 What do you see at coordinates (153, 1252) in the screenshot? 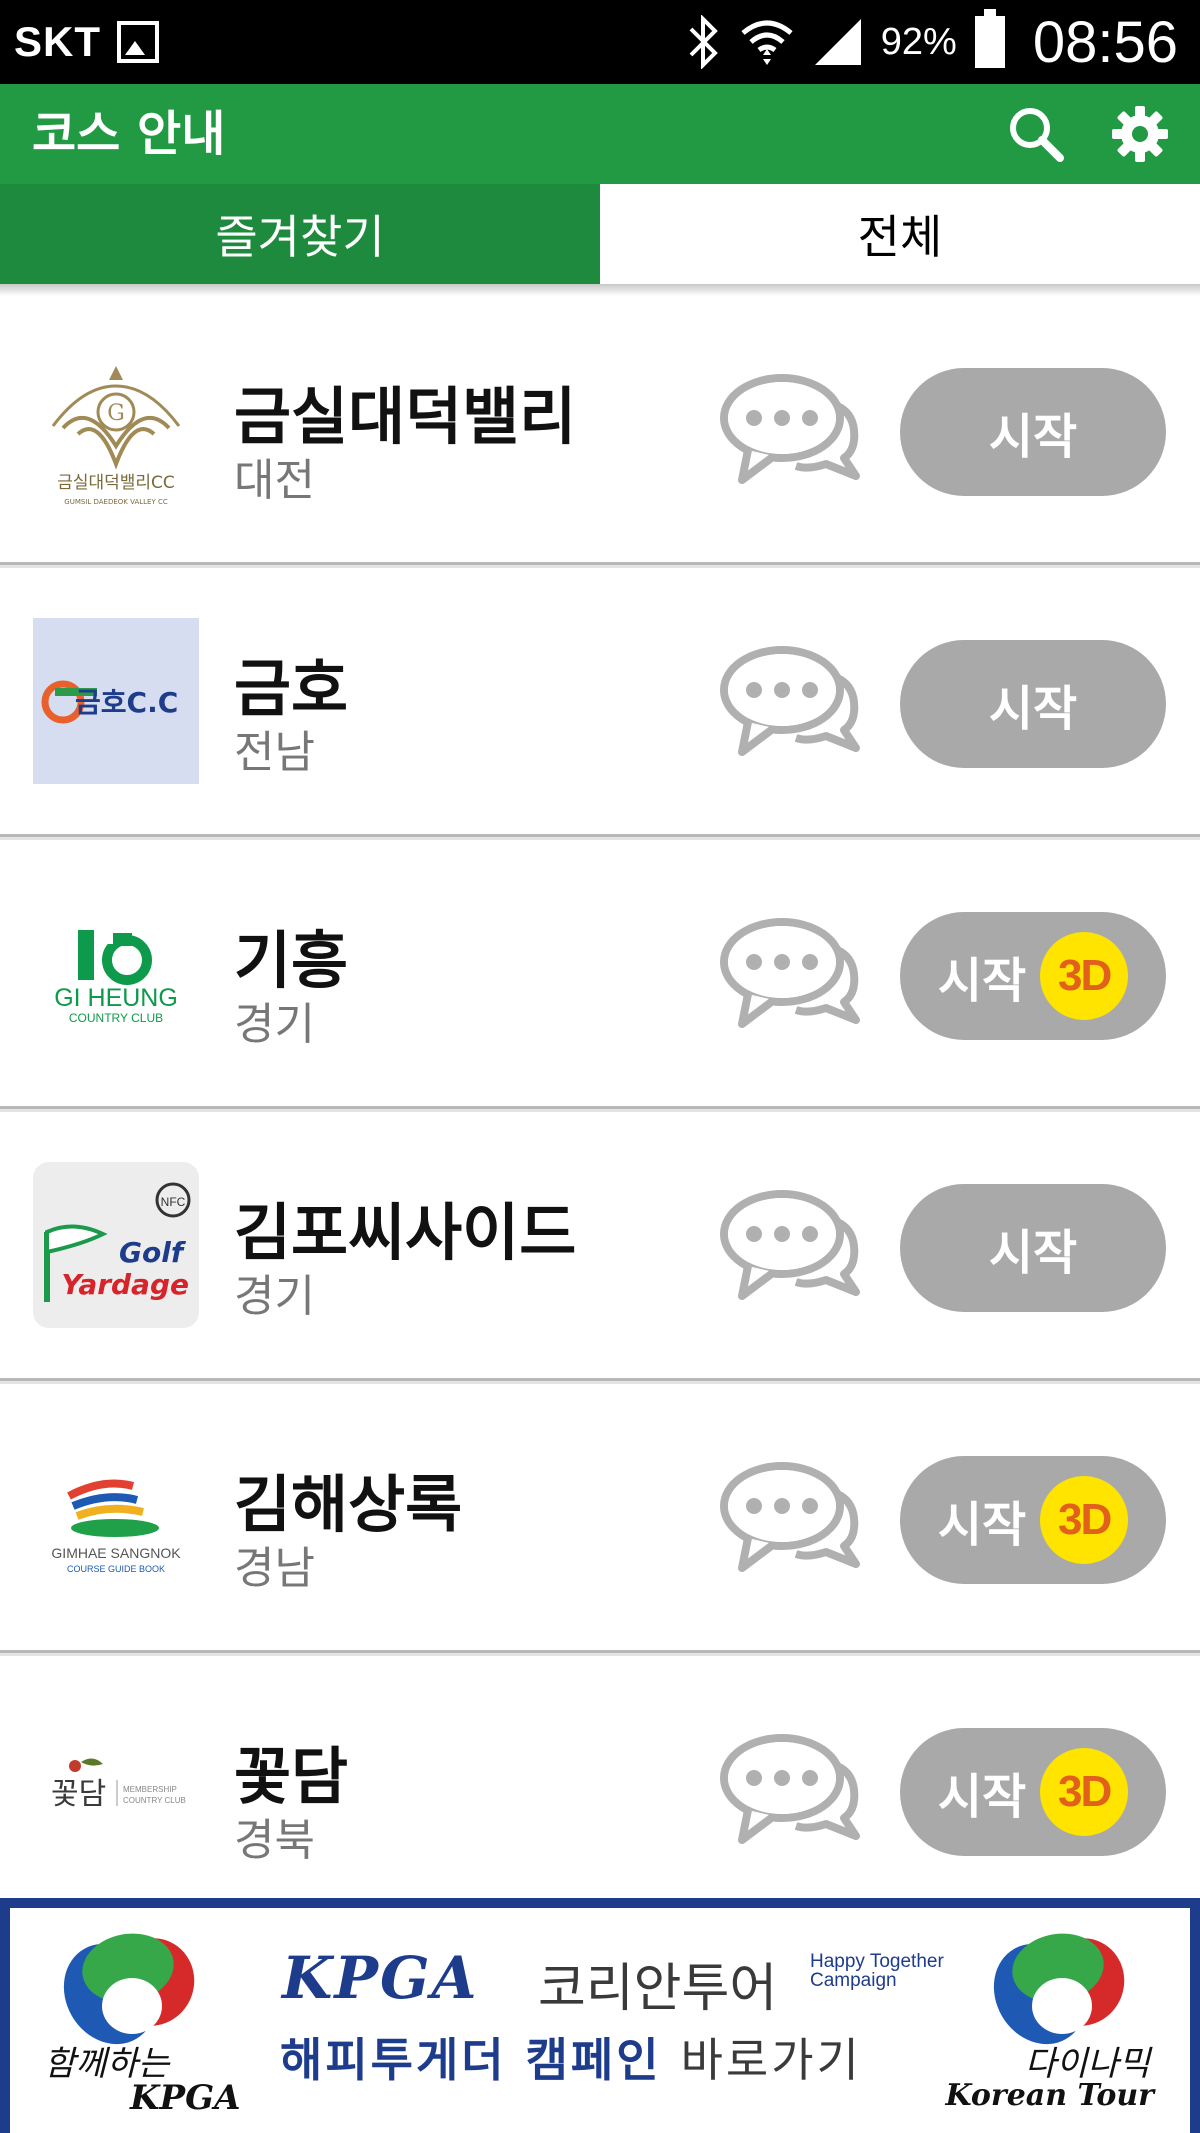
I see `logo-text: Golf` at bounding box center [153, 1252].